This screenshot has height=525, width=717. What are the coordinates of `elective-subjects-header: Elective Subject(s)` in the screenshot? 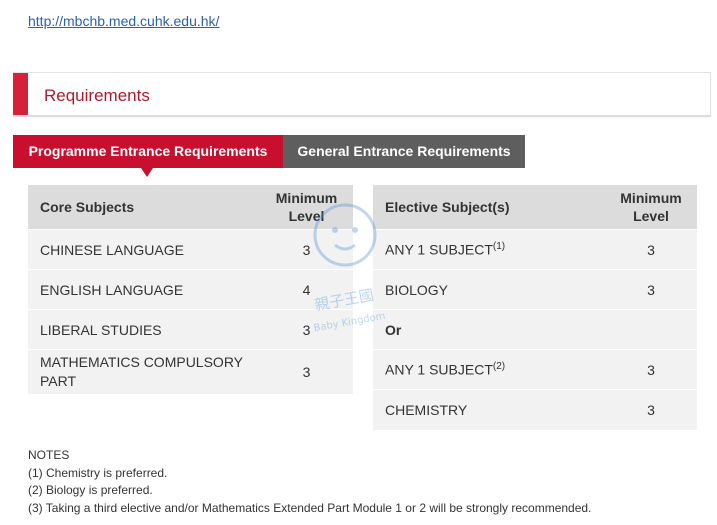 It's located at (489, 207).